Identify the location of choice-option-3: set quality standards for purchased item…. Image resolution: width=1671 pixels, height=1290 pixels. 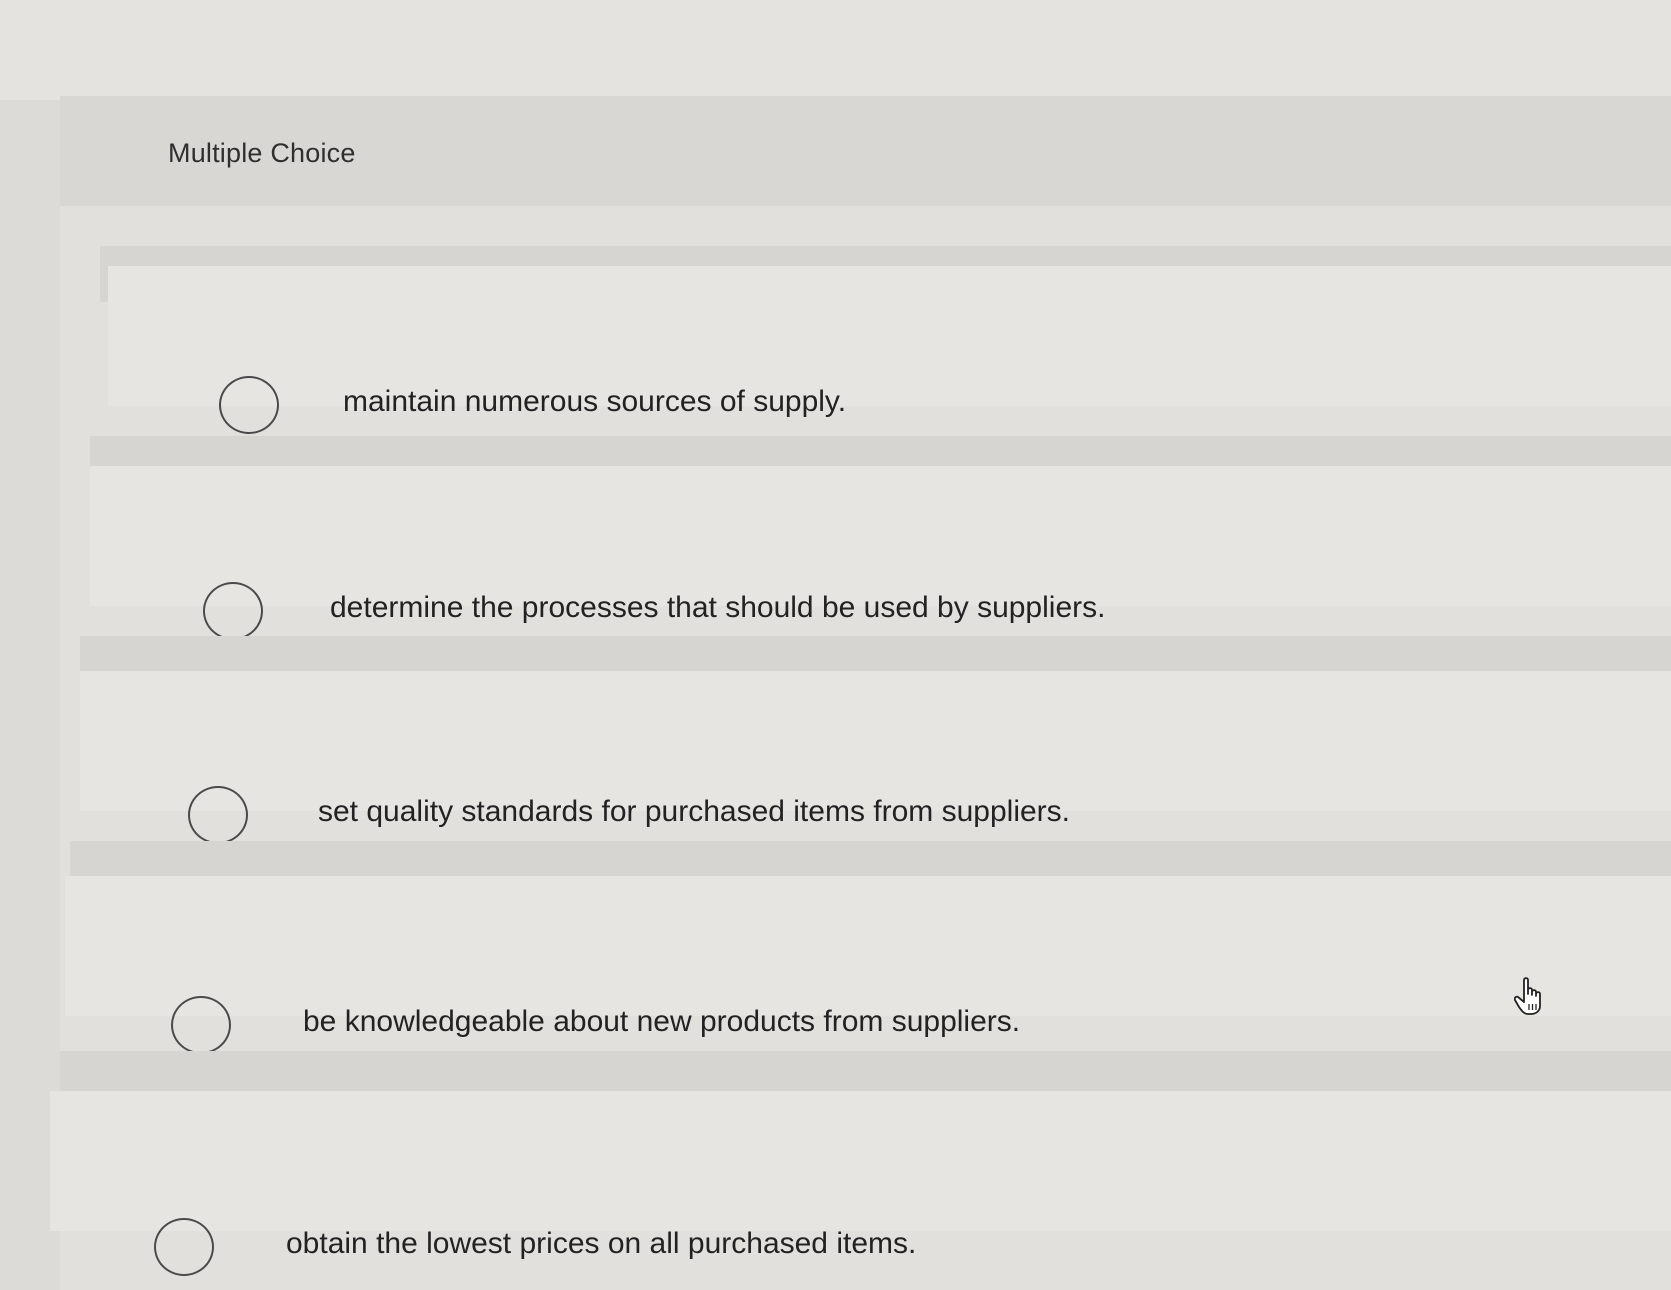
(875, 757).